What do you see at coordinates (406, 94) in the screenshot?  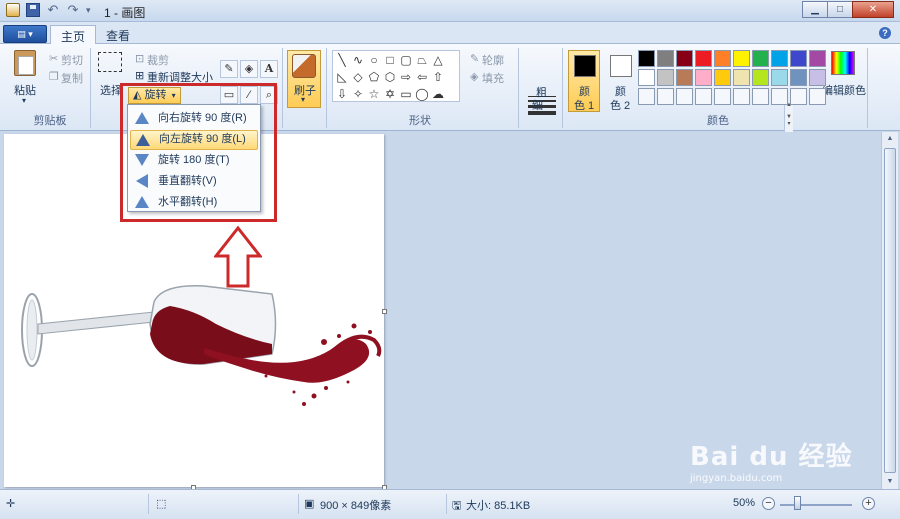 I see `rounded-callout-shape-icon: ▭` at bounding box center [406, 94].